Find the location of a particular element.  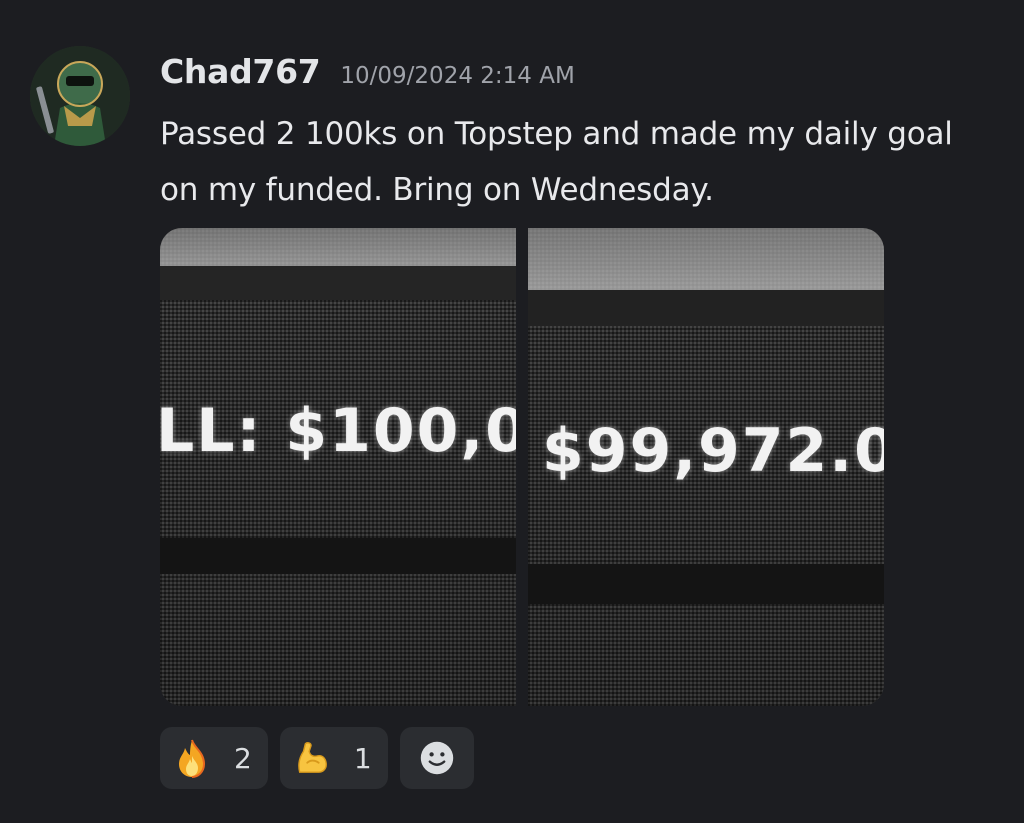

fire-icon is located at coordinates (192, 758).